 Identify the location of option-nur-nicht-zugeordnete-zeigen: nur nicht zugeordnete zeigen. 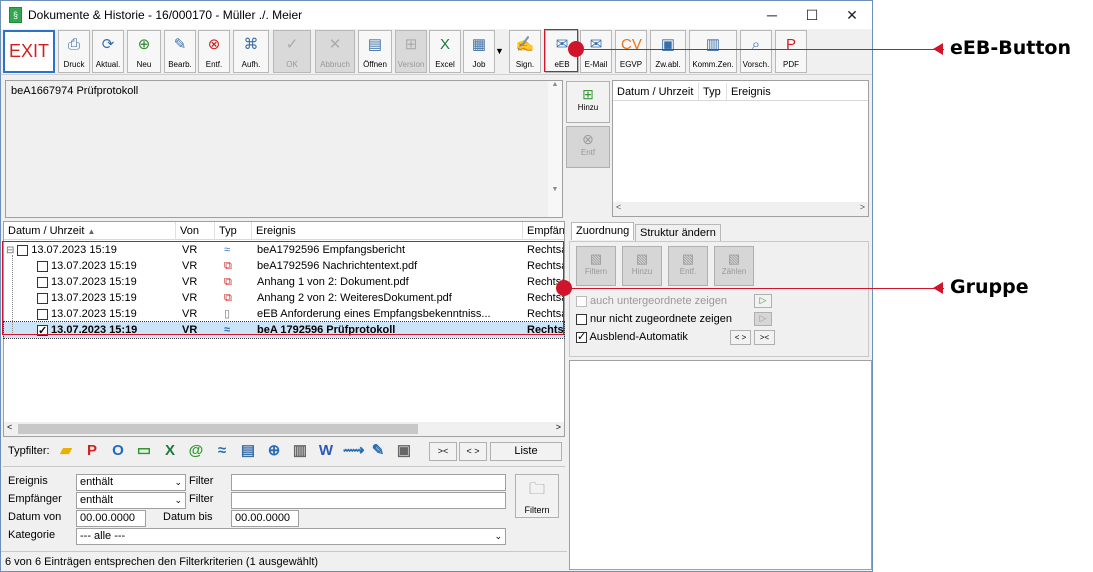
(654, 319).